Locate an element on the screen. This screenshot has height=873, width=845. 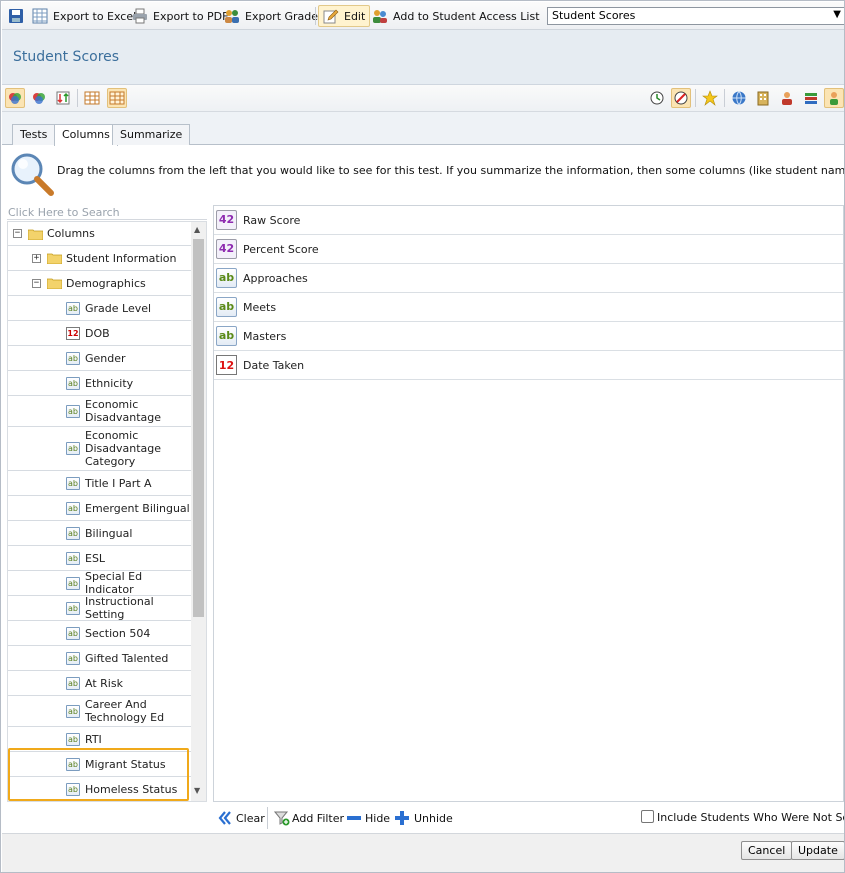
chevron-down-icon: ▼ is located at coordinates (837, 14).